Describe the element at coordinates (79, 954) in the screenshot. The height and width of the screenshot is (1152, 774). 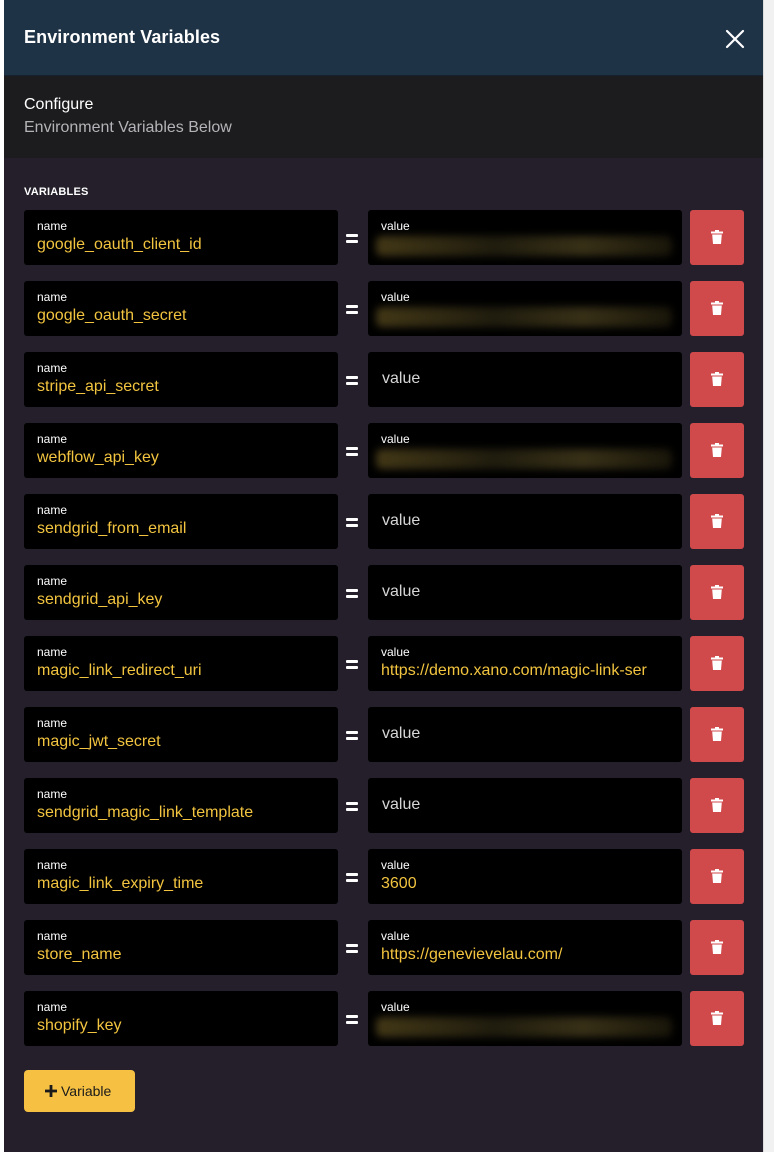
I see `variable-name-value: store_name` at that location.